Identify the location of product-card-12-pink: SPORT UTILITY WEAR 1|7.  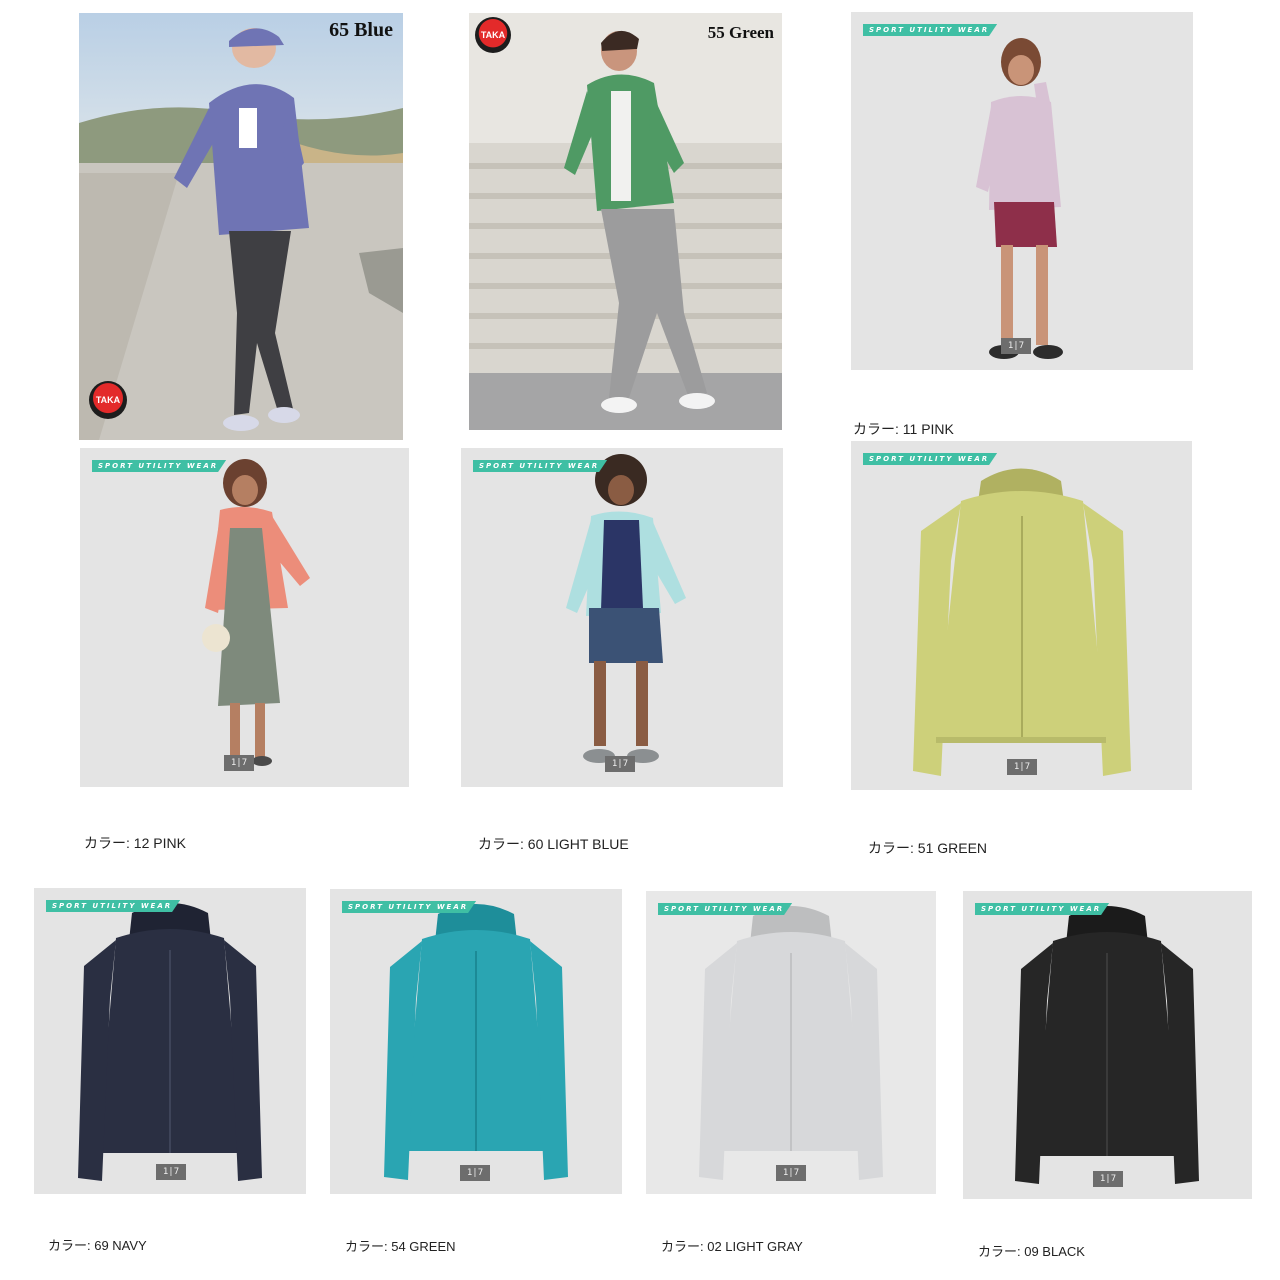
(244, 617).